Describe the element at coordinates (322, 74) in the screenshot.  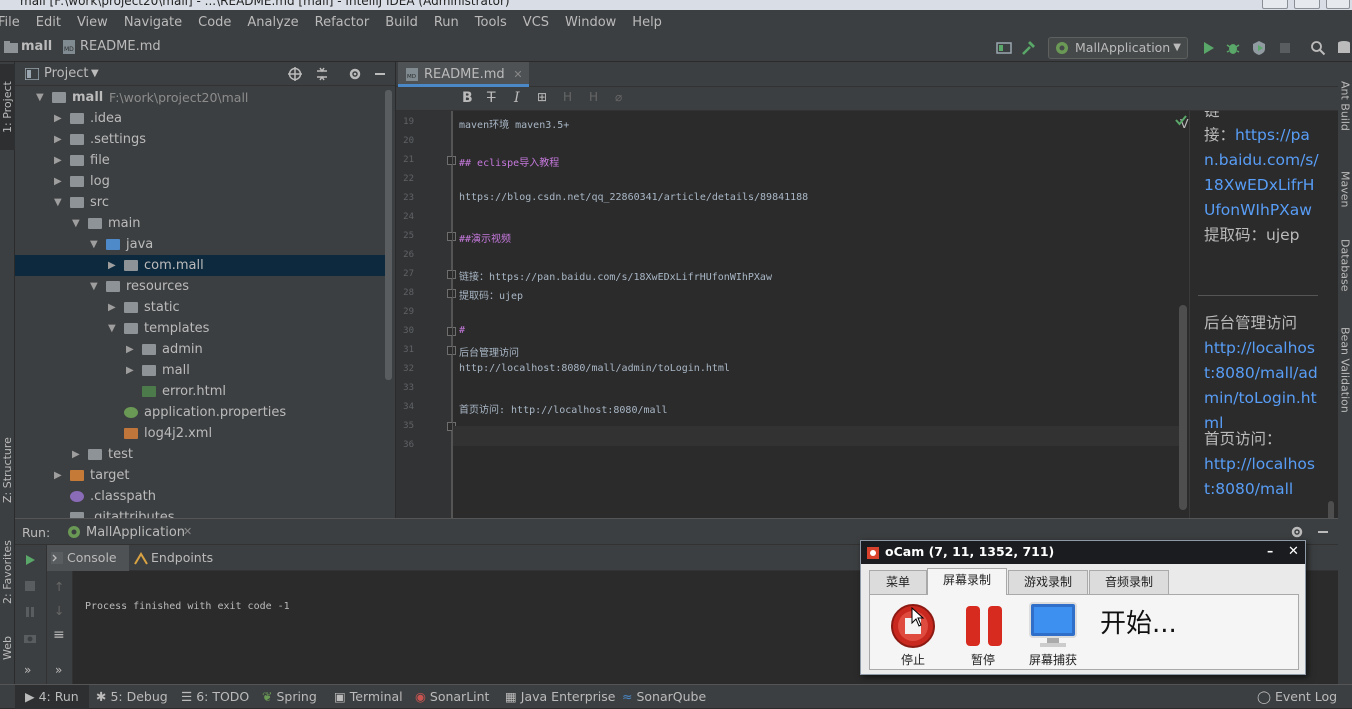
I see `collapse-all-icon` at that location.